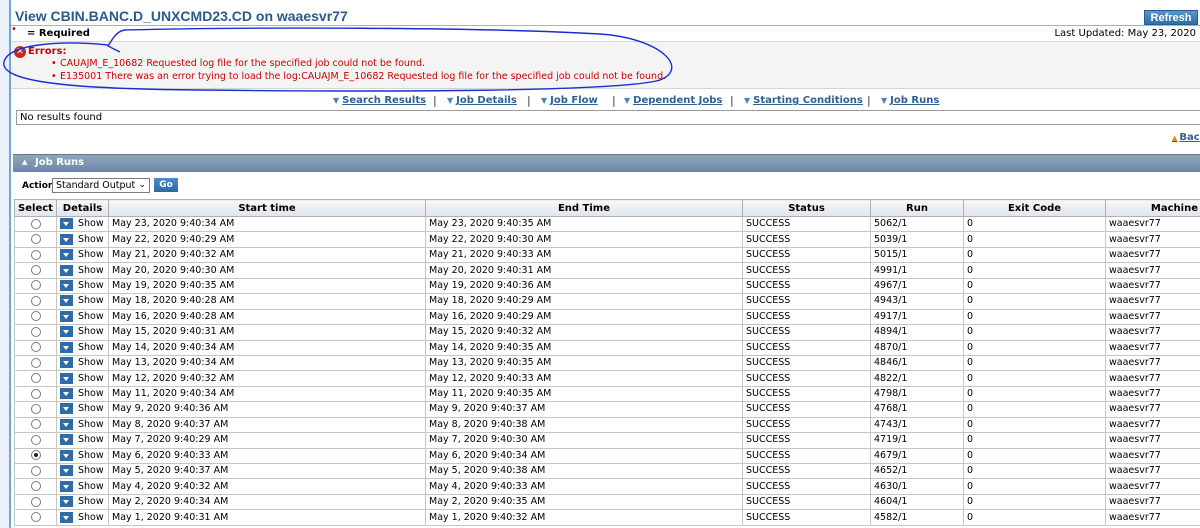  I want to click on no-results-text: No results found, so click(61, 117).